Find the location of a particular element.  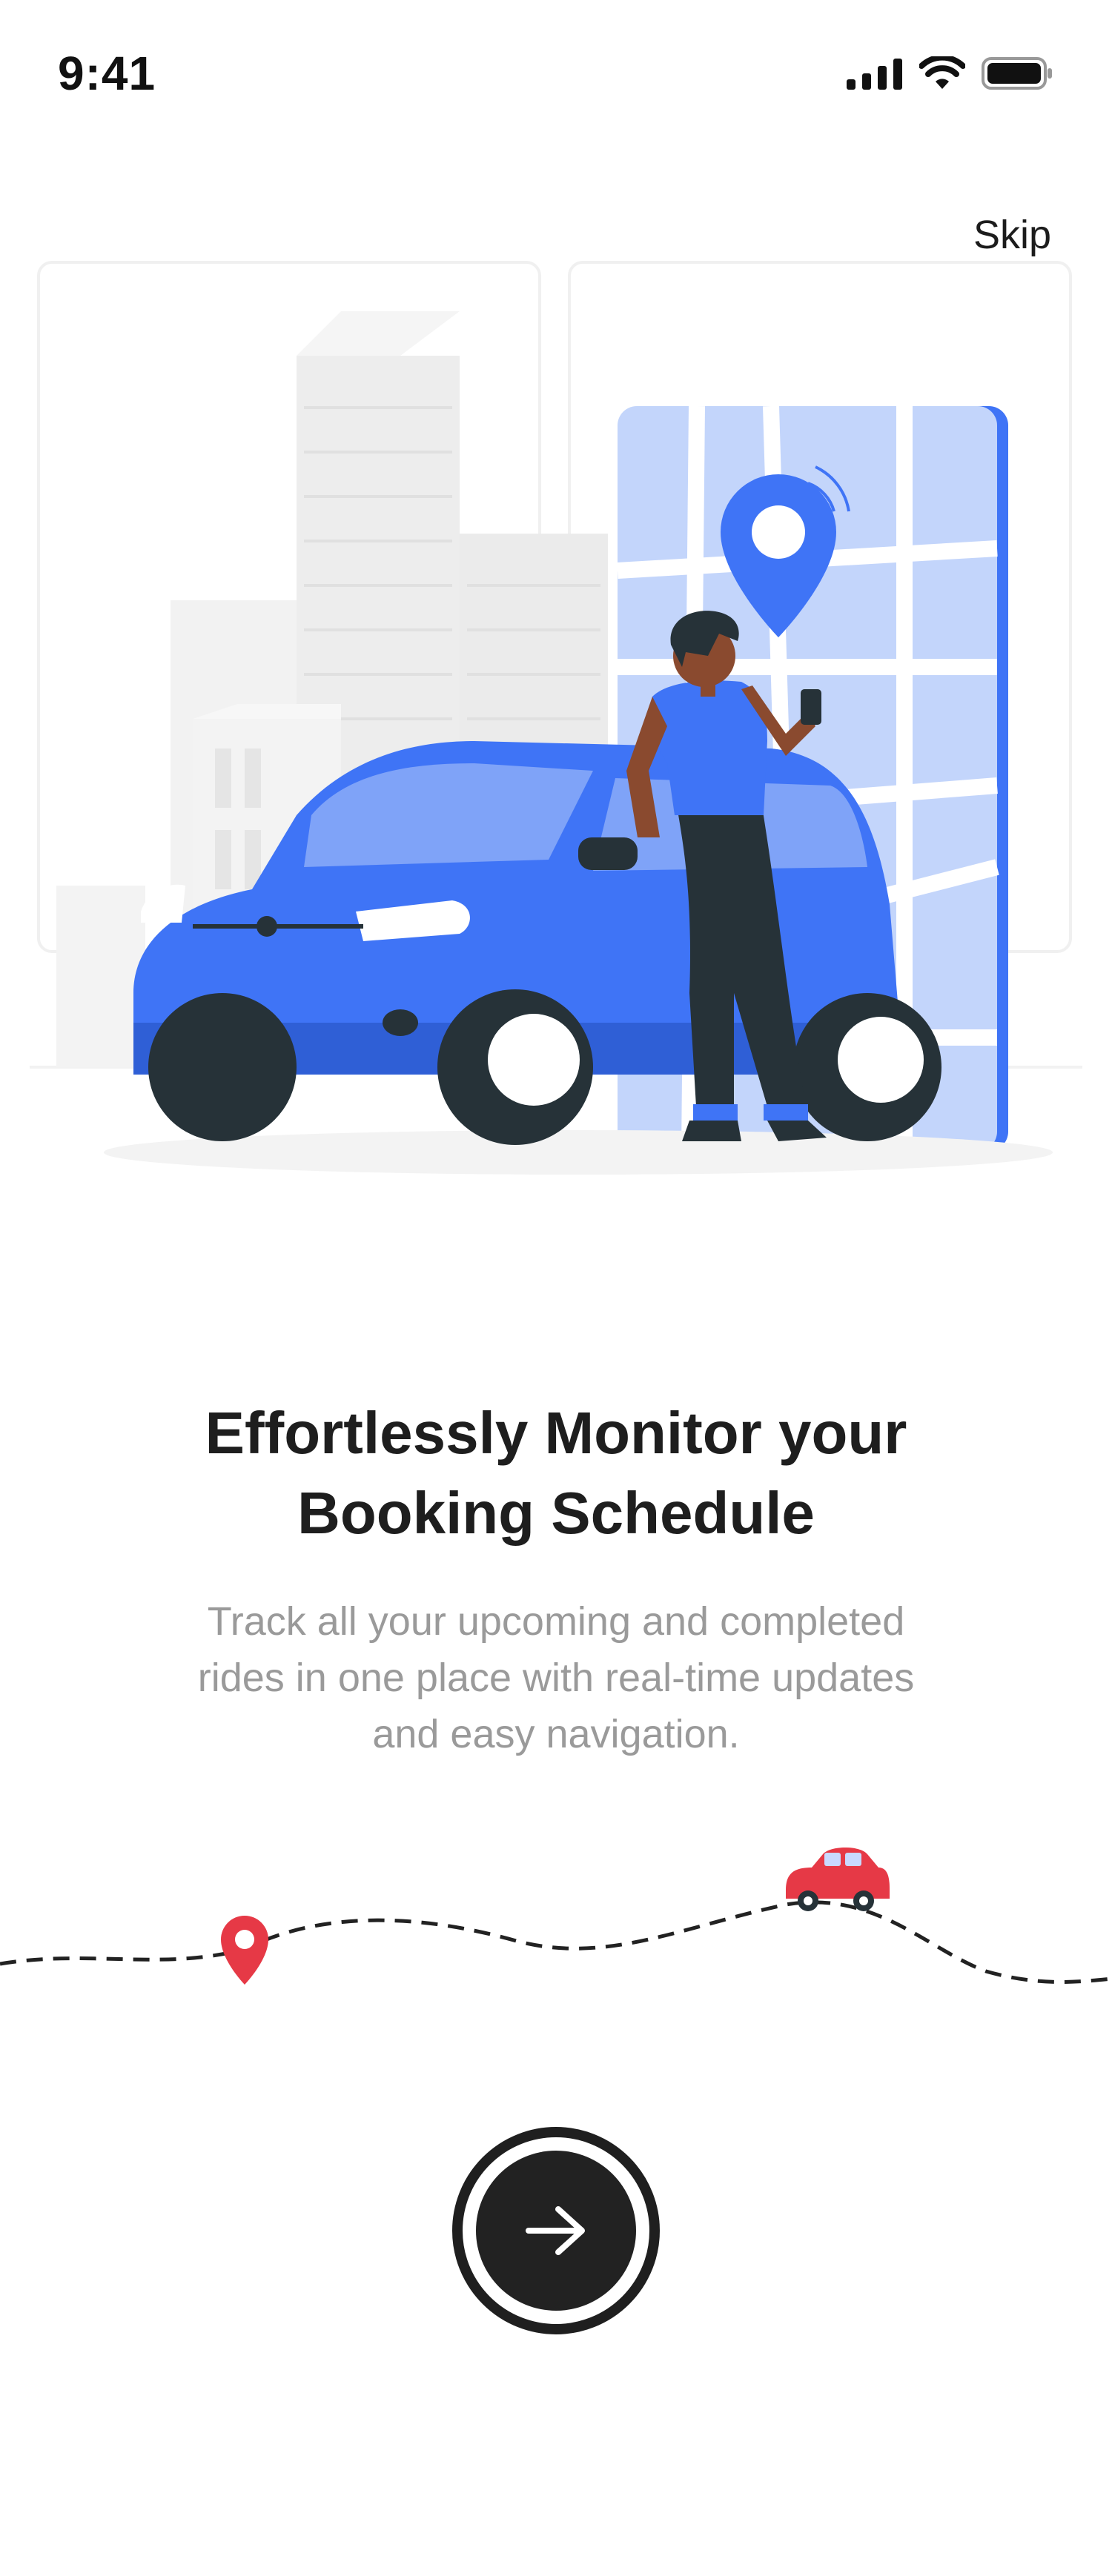

route-decoration is located at coordinates (556, 1917).